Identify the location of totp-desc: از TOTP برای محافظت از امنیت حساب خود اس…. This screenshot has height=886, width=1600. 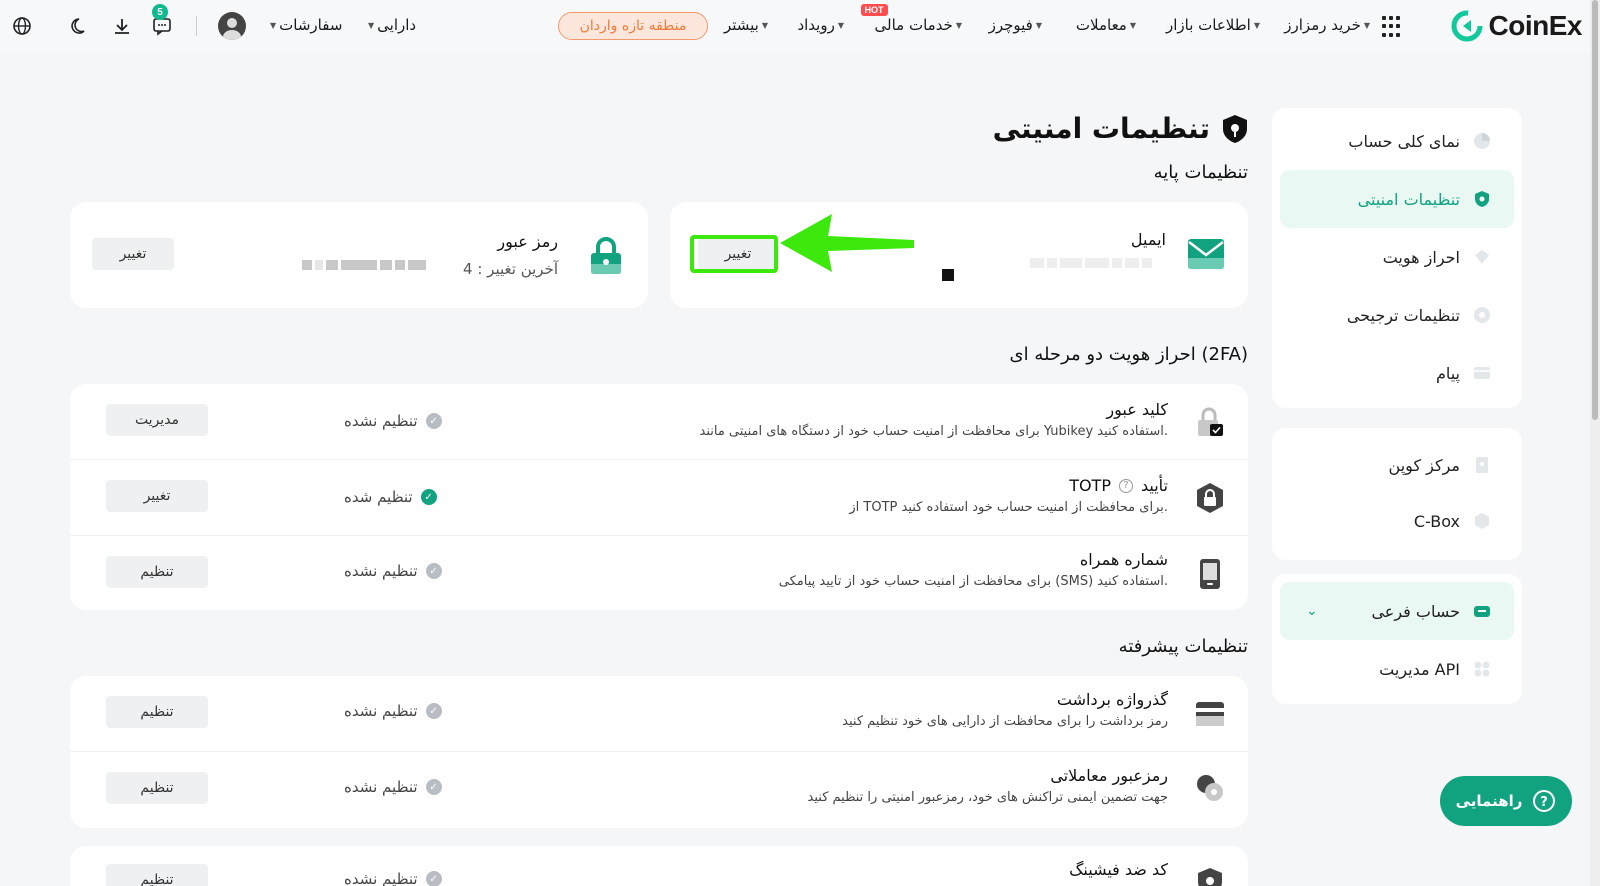
(1008, 507).